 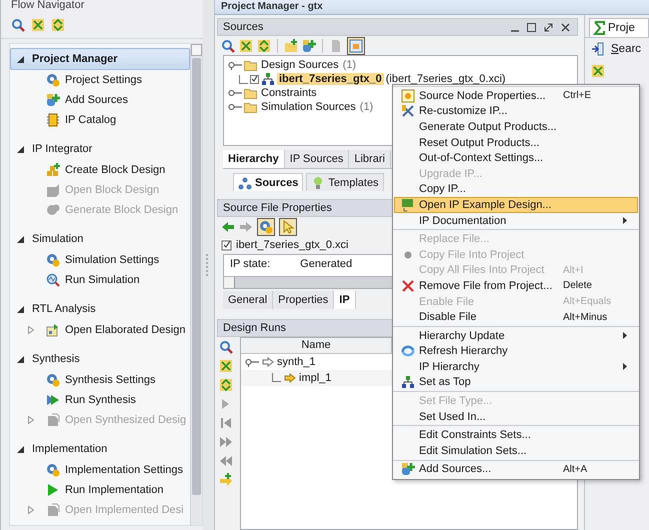 I want to click on shortcut-text: Alt+Minus, so click(x=585, y=317).